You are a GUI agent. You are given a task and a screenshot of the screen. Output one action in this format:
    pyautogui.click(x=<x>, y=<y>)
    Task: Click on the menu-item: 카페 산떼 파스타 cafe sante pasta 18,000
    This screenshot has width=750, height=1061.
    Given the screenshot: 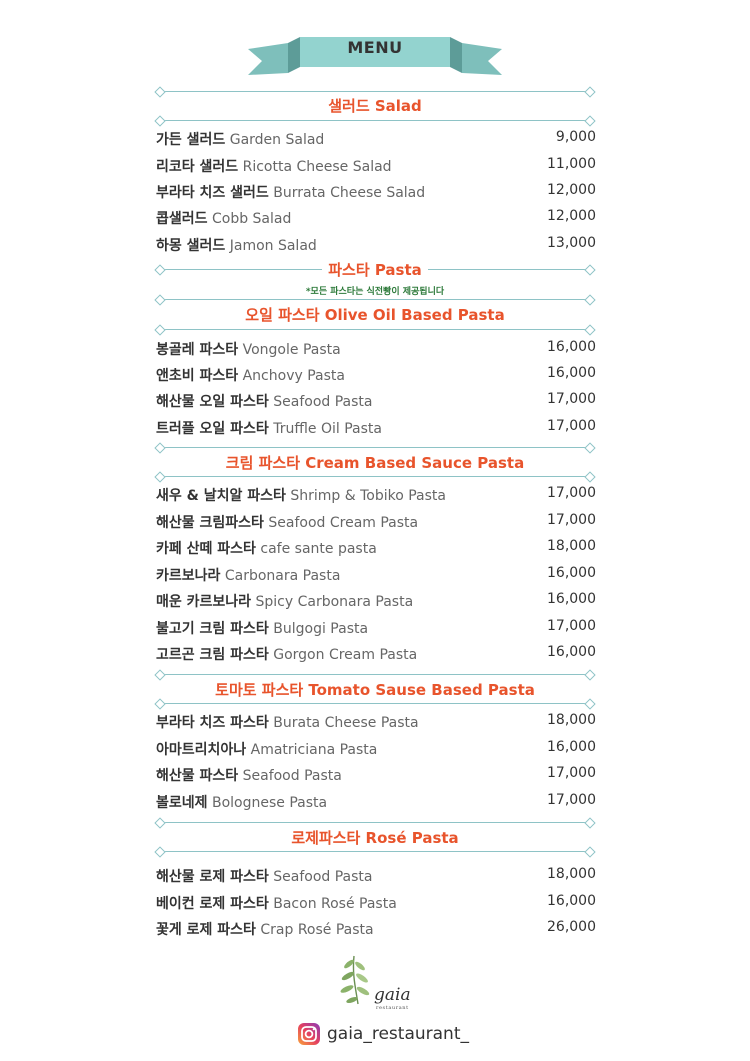 What is the action you would take?
    pyautogui.click(x=376, y=547)
    